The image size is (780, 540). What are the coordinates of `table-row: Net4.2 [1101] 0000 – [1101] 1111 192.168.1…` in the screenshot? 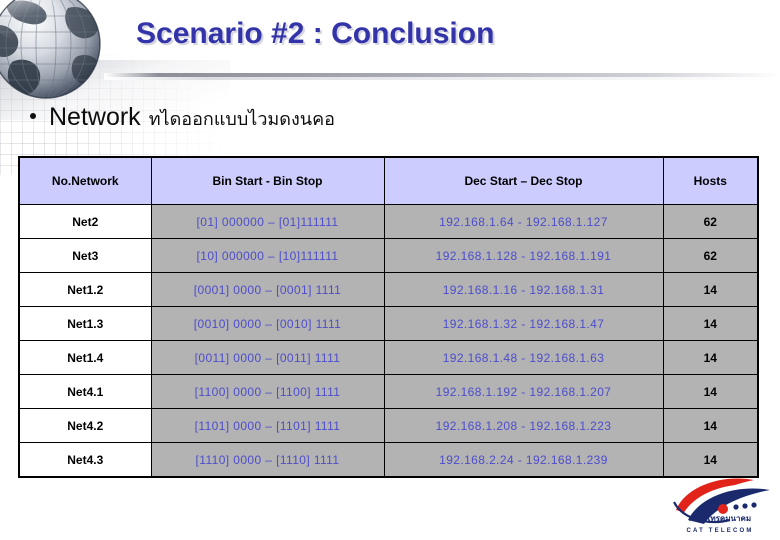 It's located at (388, 425).